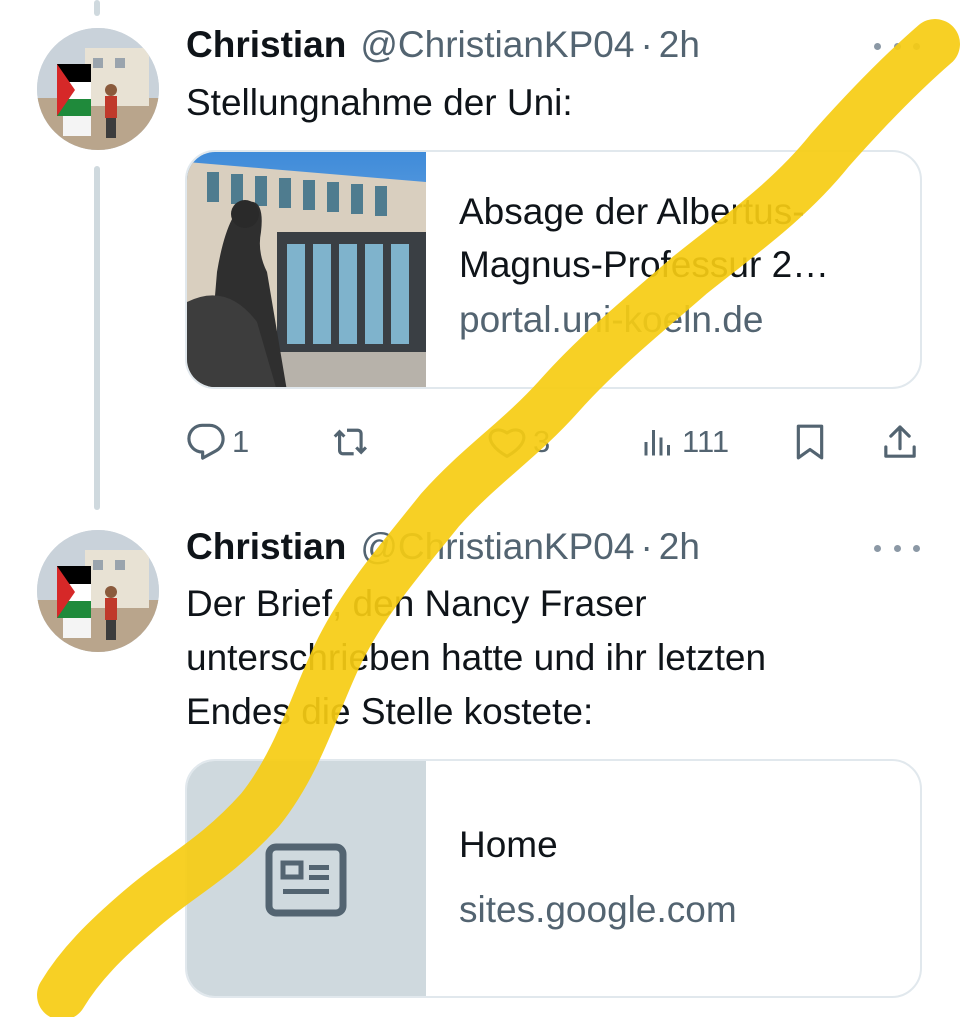  Describe the element at coordinates (416, 603) in the screenshot. I see `tweet-text-line: Der Brief, den Nancy Fraser` at that location.